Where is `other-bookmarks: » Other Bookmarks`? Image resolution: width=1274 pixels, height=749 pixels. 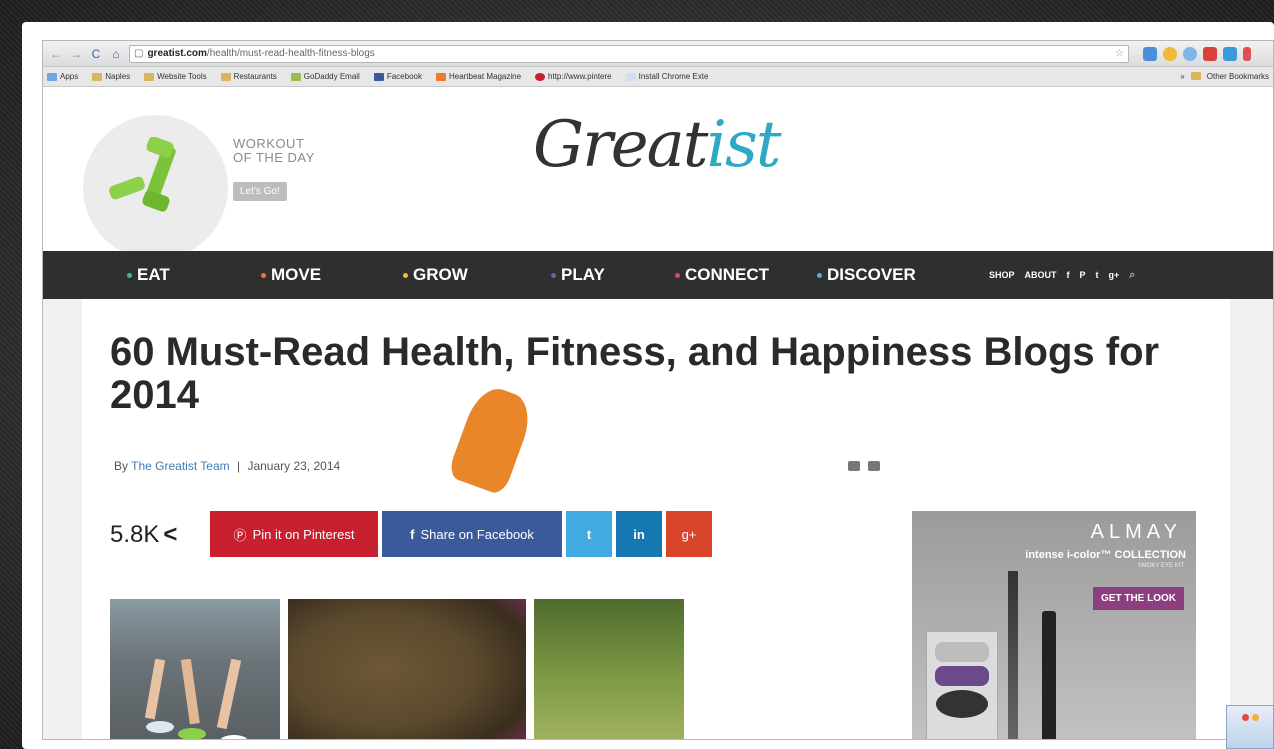
other-bookmarks: » Other Bookmarks is located at coordinates (1224, 76).